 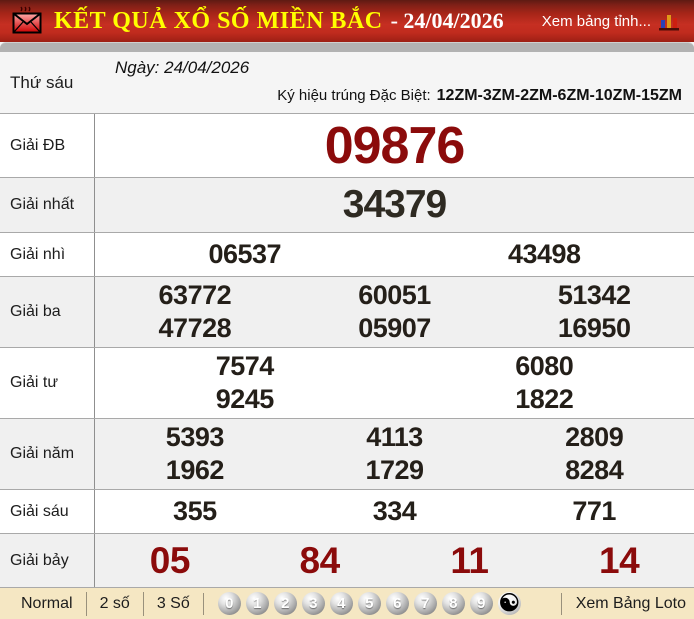 What do you see at coordinates (544, 254) in the screenshot?
I see `prize-number: 43498` at bounding box center [544, 254].